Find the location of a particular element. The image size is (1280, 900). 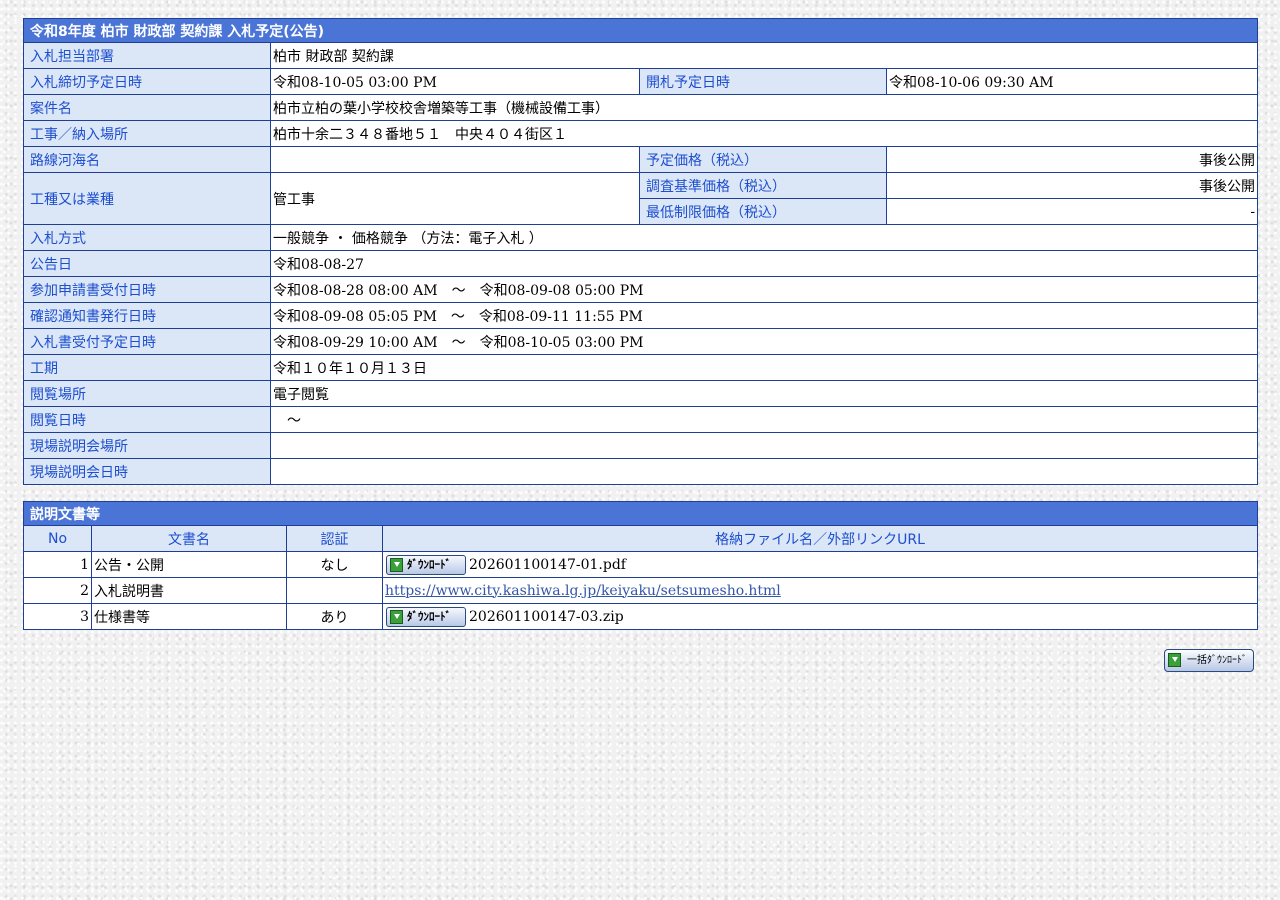

view-place-label: 閲覧場所 is located at coordinates (147, 393).